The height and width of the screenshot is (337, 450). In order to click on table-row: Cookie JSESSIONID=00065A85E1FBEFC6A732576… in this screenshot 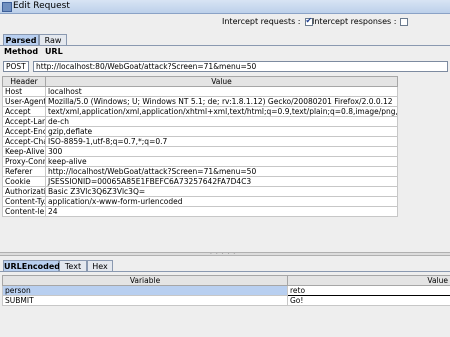, I will do `click(200, 181)`.